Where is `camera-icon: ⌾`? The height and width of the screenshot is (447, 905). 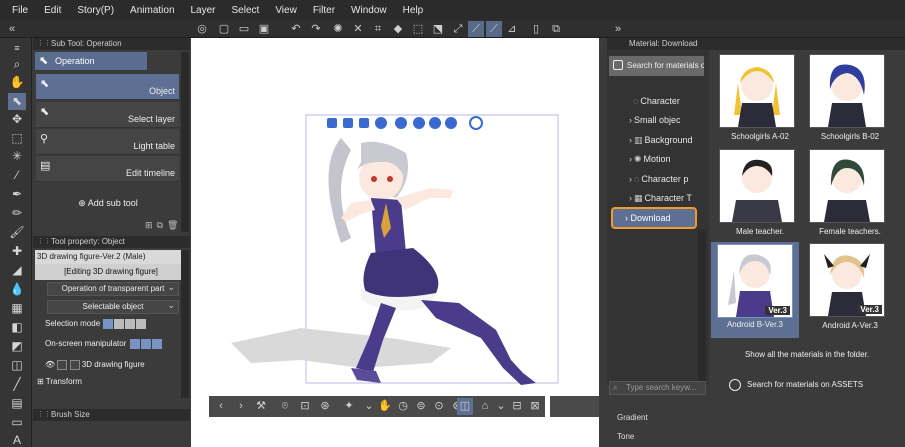
camera-icon: ⌾ is located at coordinates (285, 406).